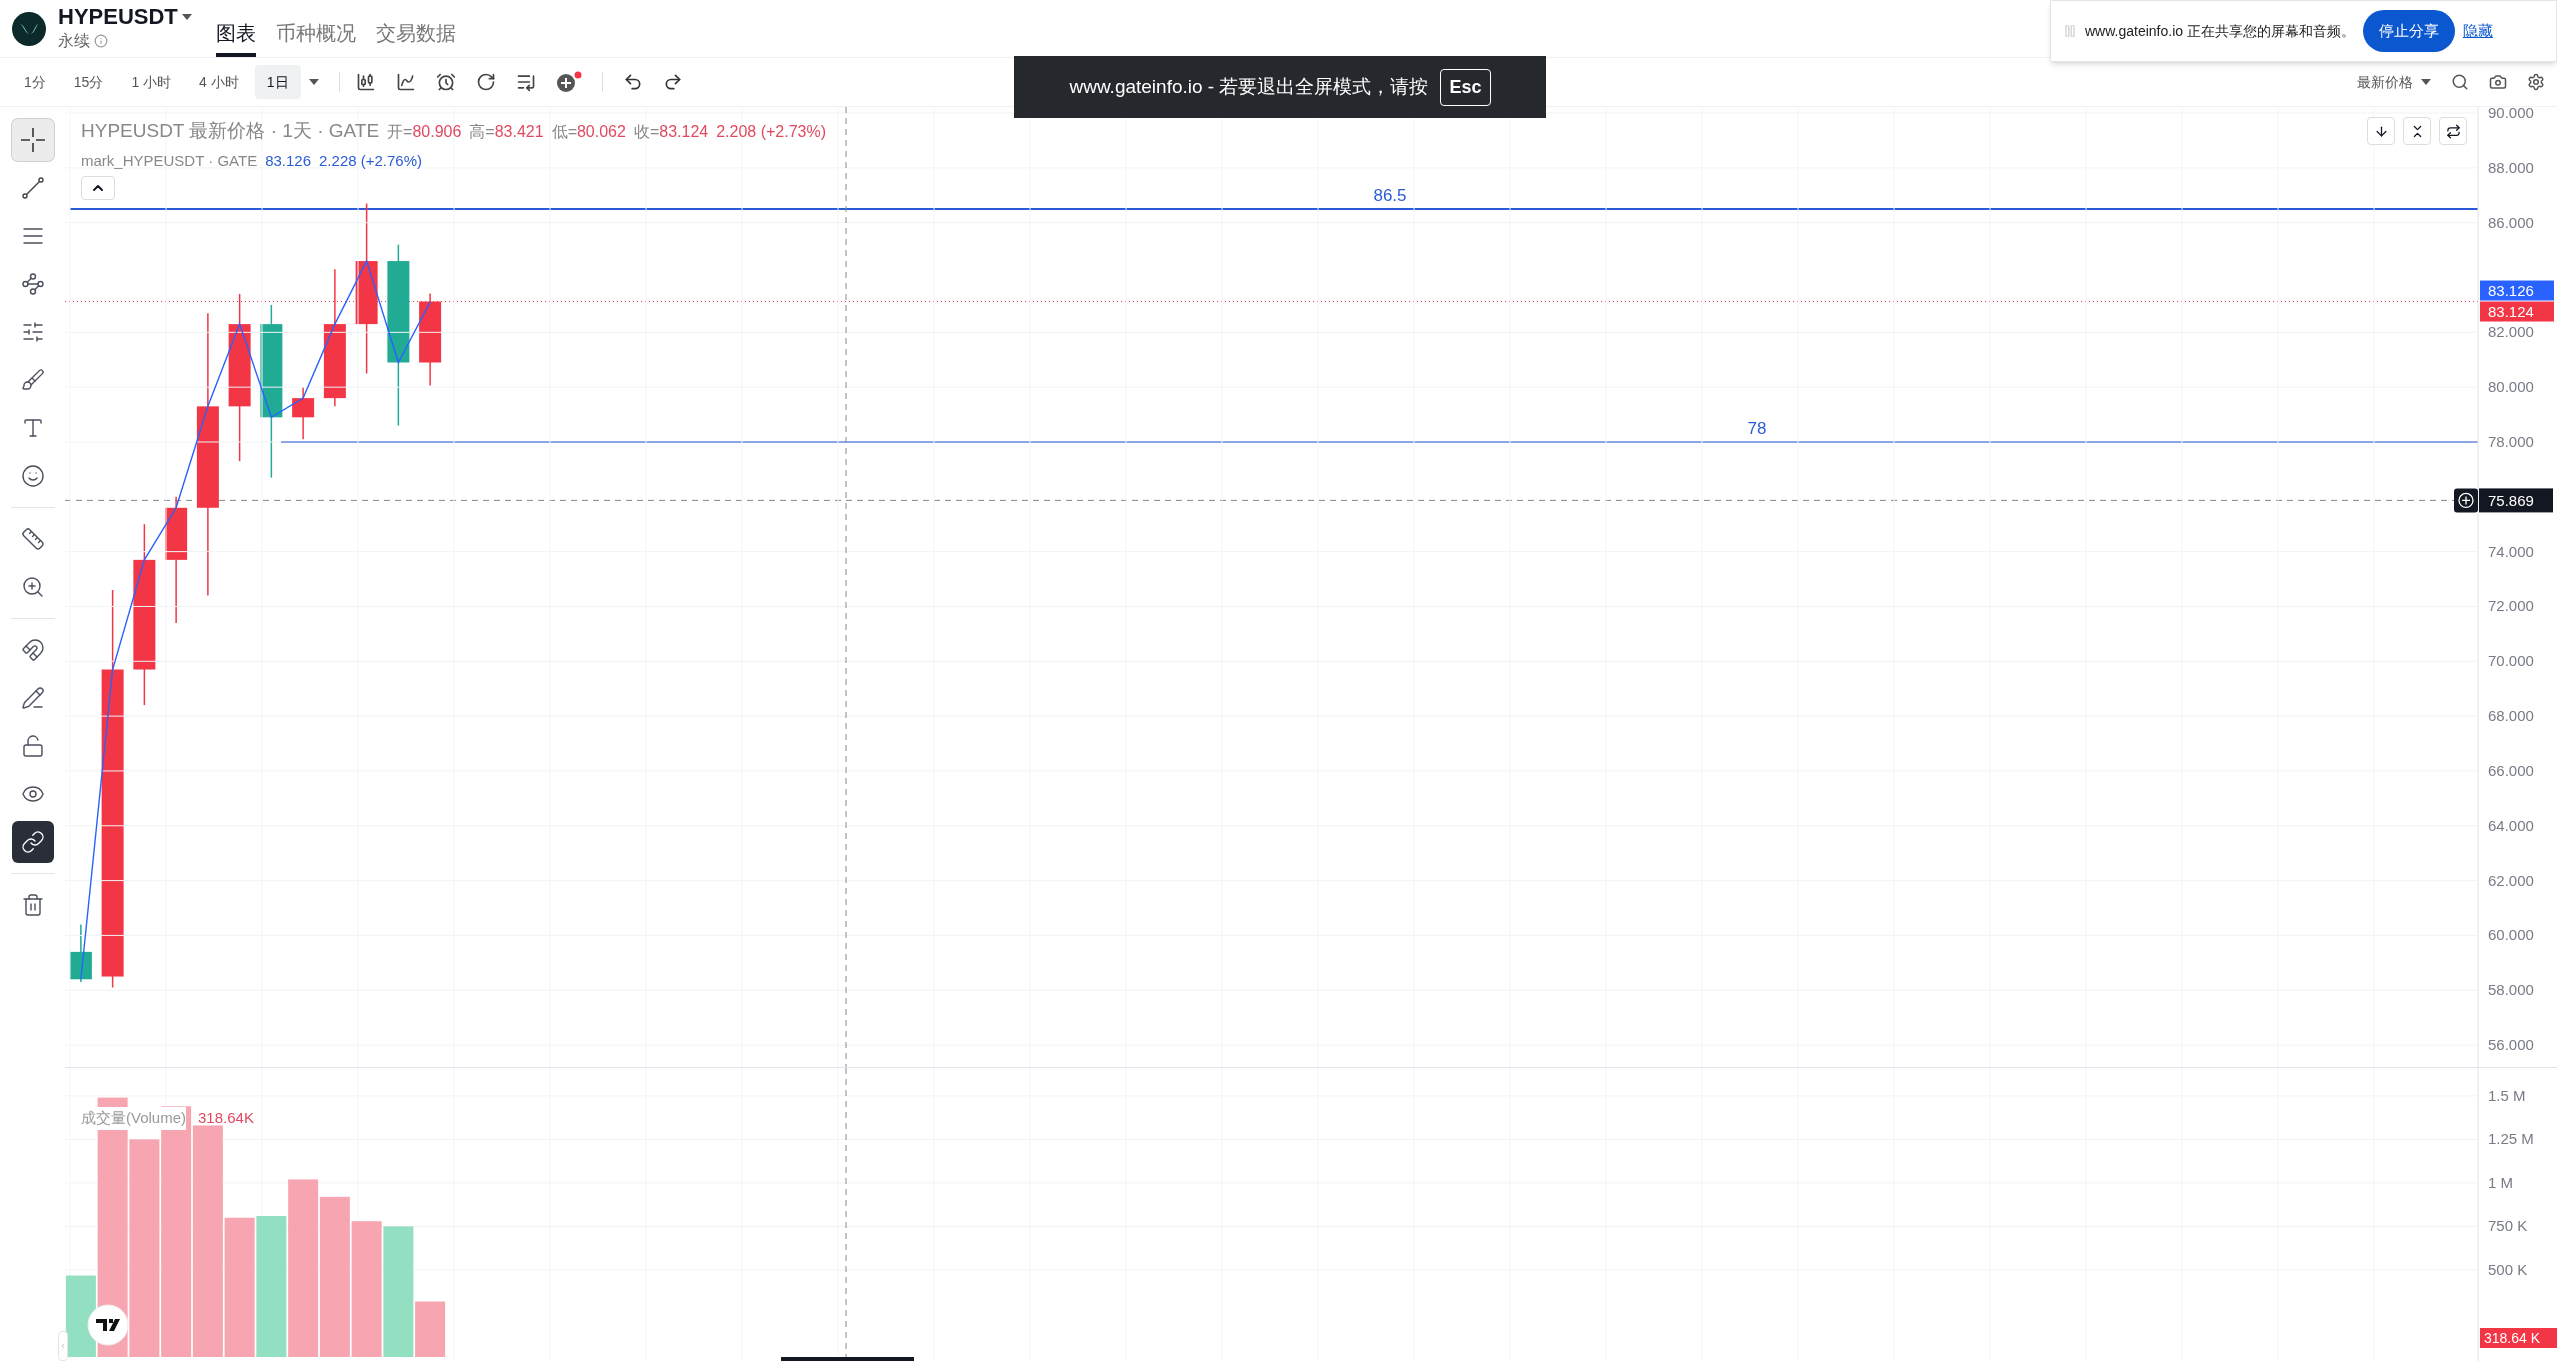 The height and width of the screenshot is (1361, 2557). Describe the element at coordinates (88, 82) in the screenshot. I see `interval-button: 15分` at that location.